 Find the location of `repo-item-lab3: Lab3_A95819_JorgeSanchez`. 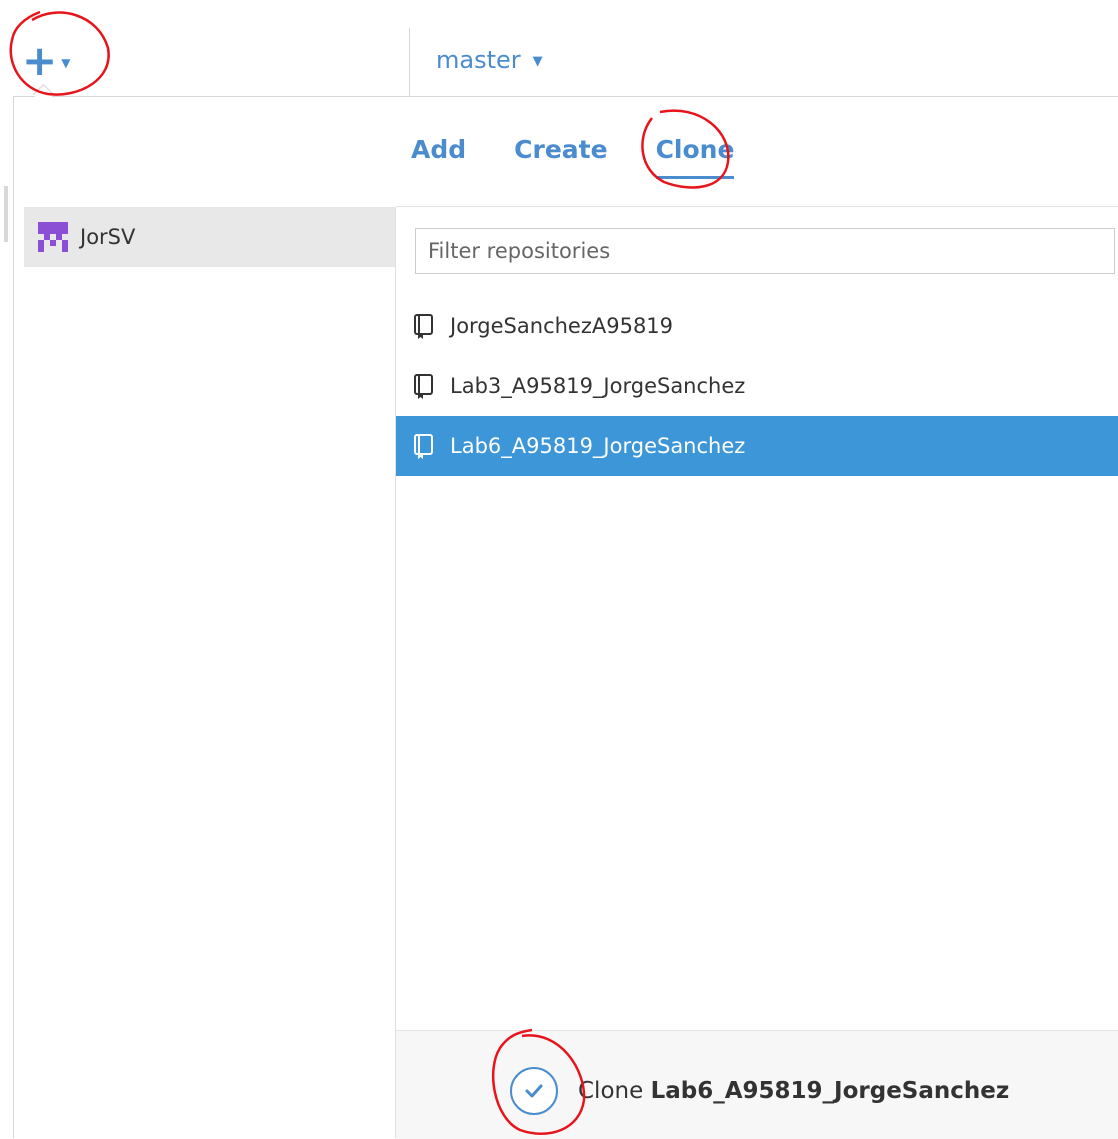

repo-item-lab3: Lab3_A95819_JorgeSanchez is located at coordinates (757, 386).